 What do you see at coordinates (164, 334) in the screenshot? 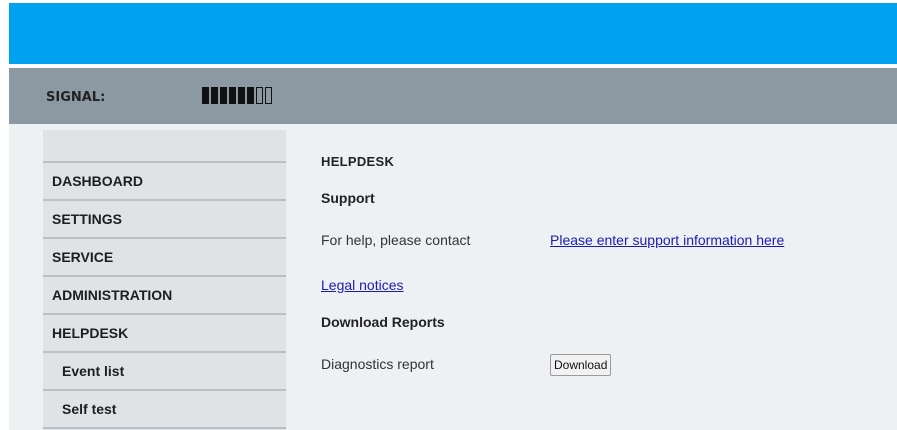
I see `sidebar-item-helpdesk: HELPDESK` at bounding box center [164, 334].